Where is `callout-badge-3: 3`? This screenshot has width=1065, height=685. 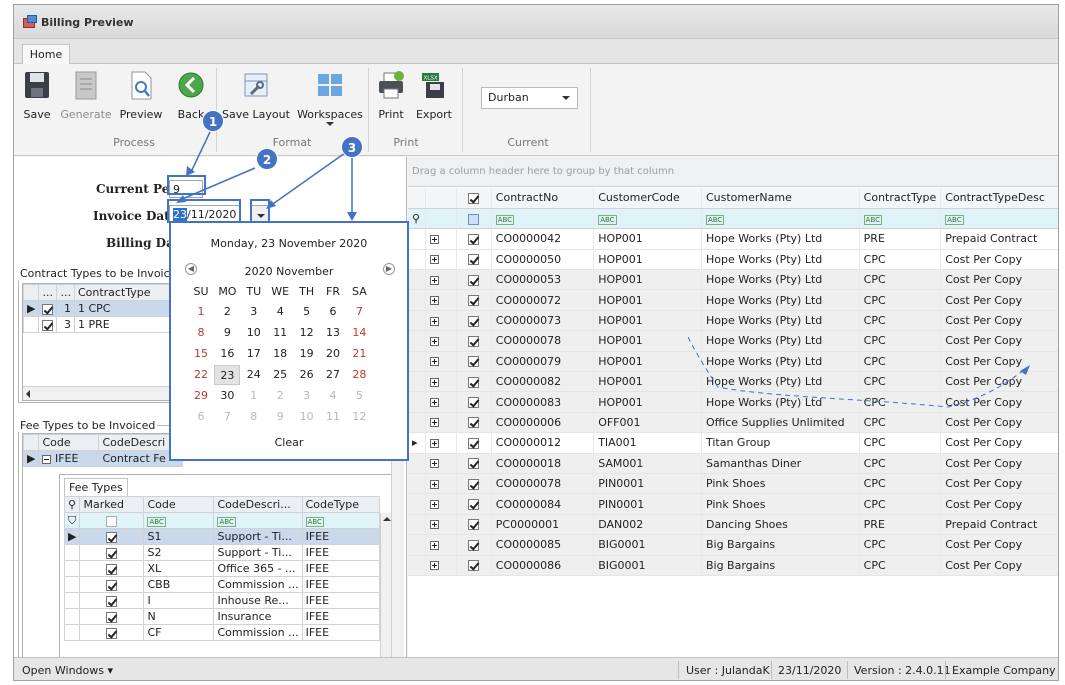 callout-badge-3: 3 is located at coordinates (352, 147).